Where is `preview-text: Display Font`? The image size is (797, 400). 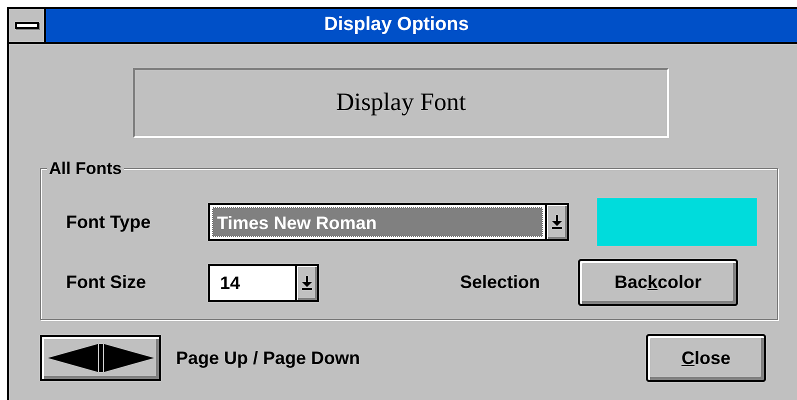 preview-text: Display Font is located at coordinates (401, 103).